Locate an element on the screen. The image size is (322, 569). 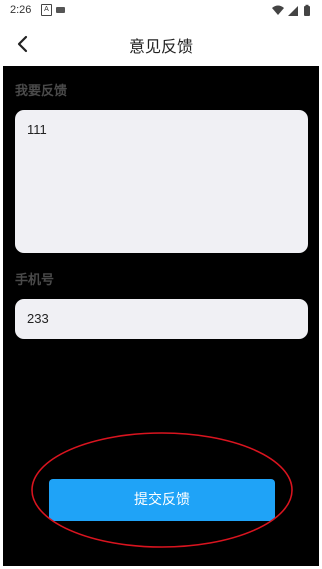
feedback-label: 我要反馈 is located at coordinates (41, 91).